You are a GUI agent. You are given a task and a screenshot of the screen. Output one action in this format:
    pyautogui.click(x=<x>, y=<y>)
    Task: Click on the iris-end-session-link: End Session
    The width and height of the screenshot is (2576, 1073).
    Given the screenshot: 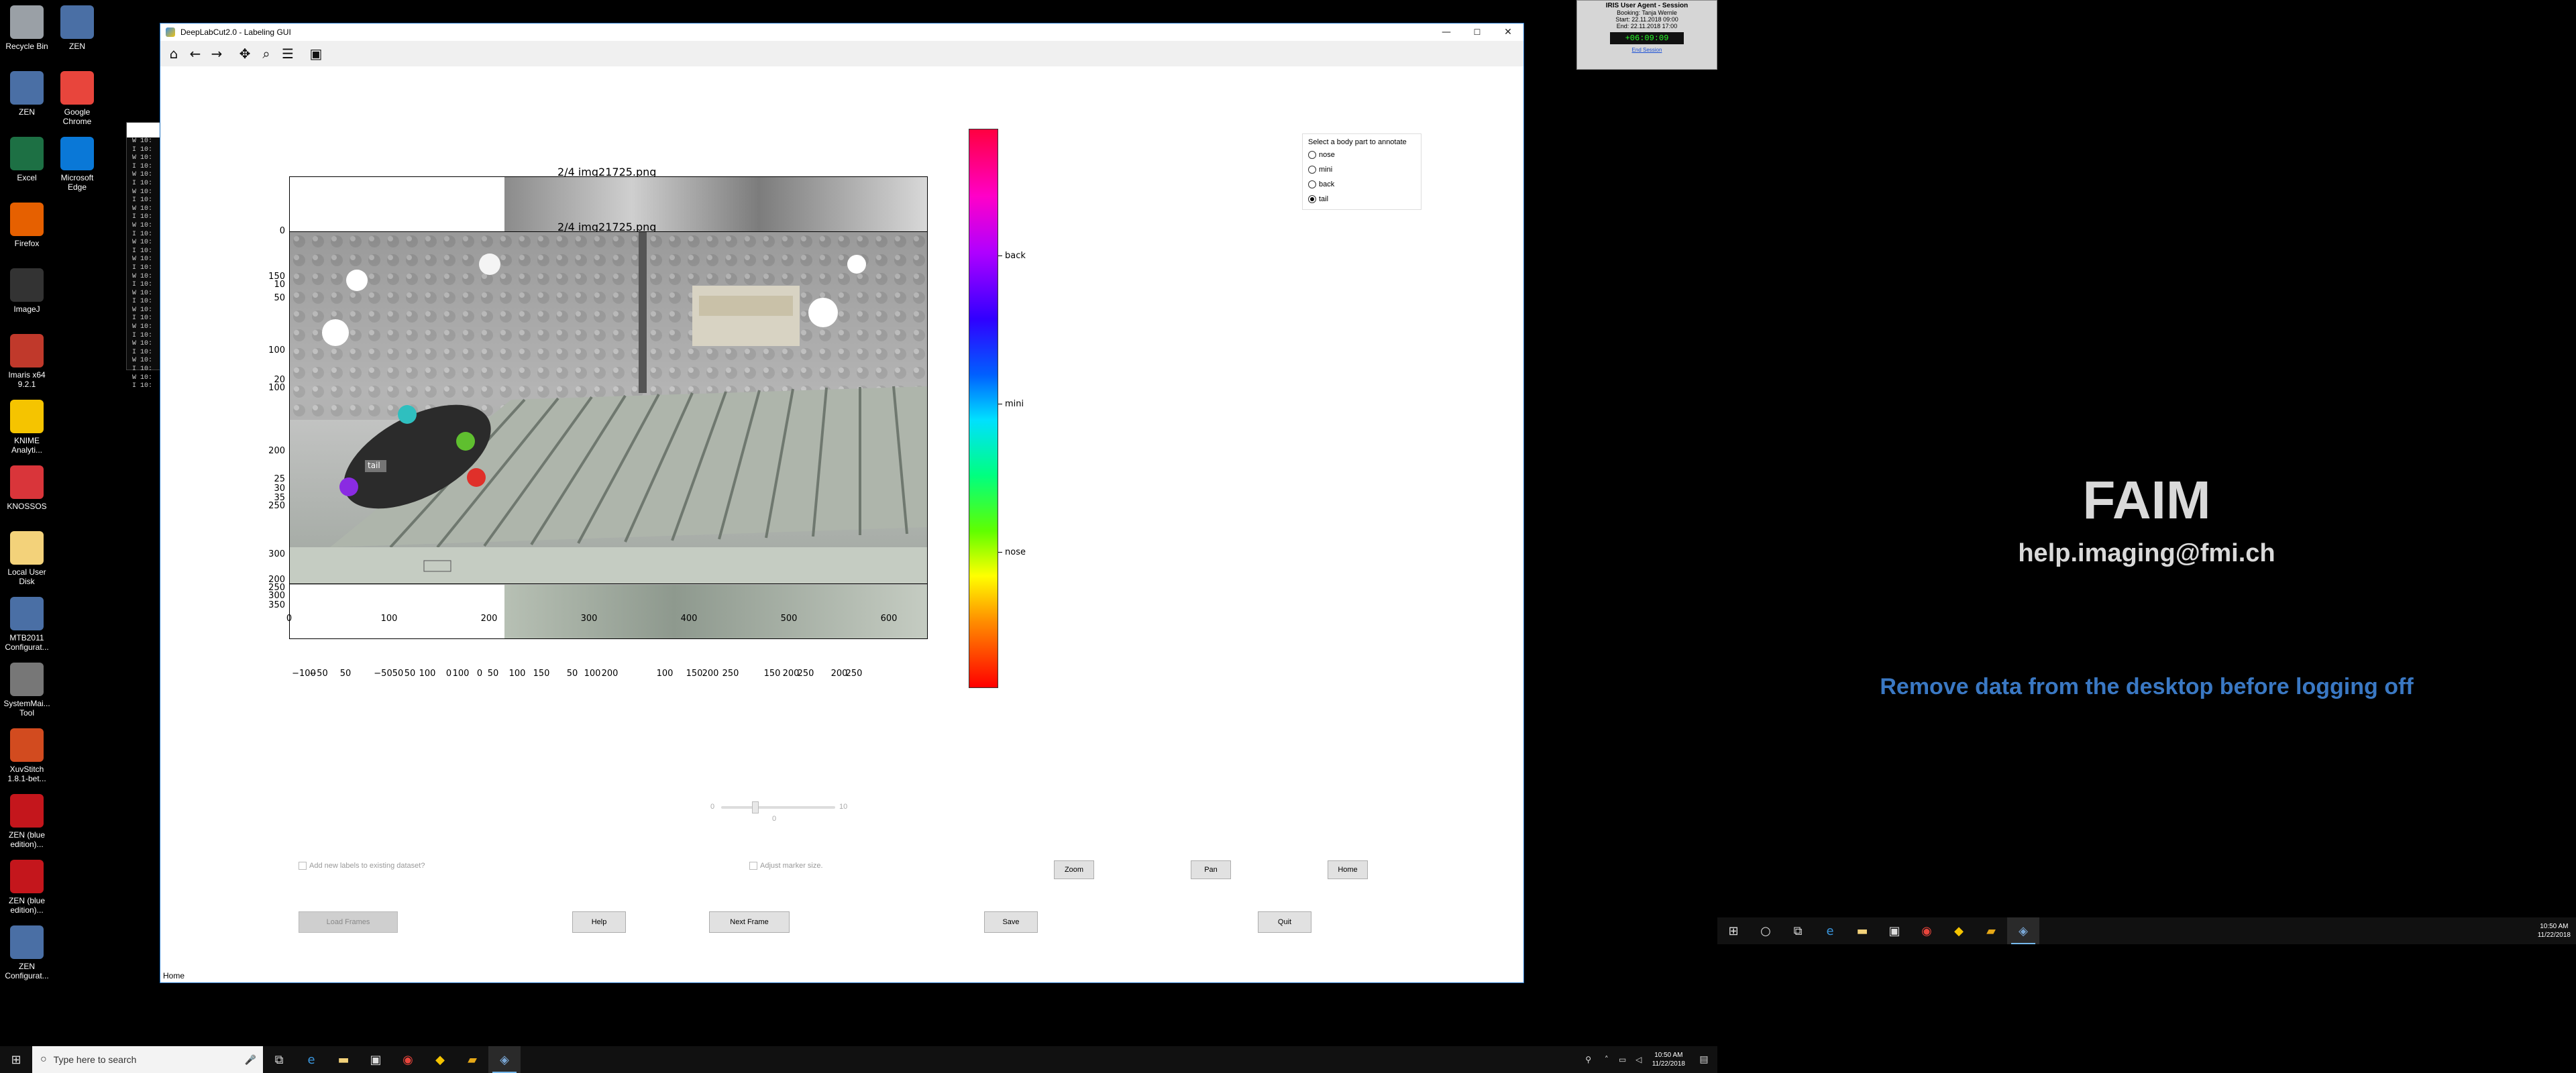 What is the action you would take?
    pyautogui.click(x=1647, y=50)
    